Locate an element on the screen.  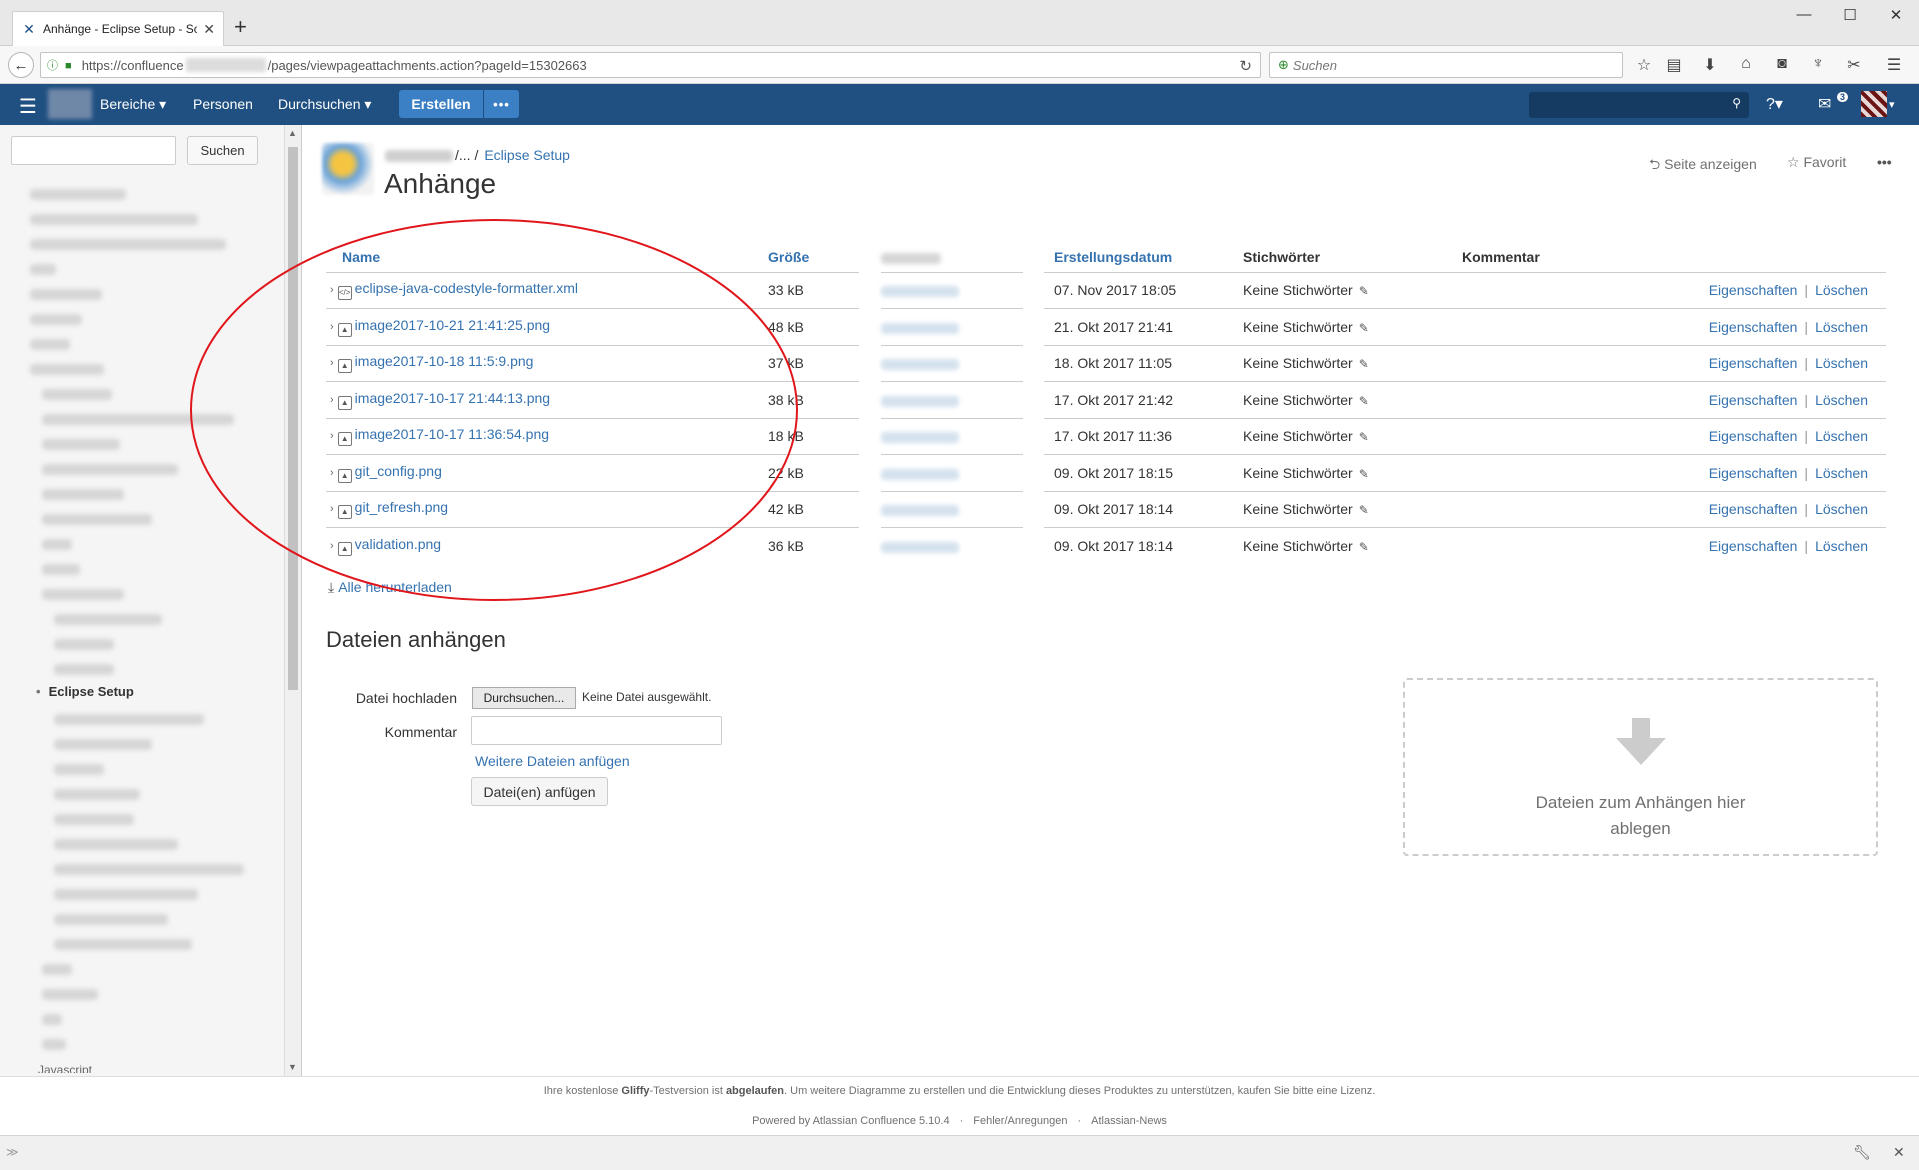
user-avatar is located at coordinates (1874, 104).